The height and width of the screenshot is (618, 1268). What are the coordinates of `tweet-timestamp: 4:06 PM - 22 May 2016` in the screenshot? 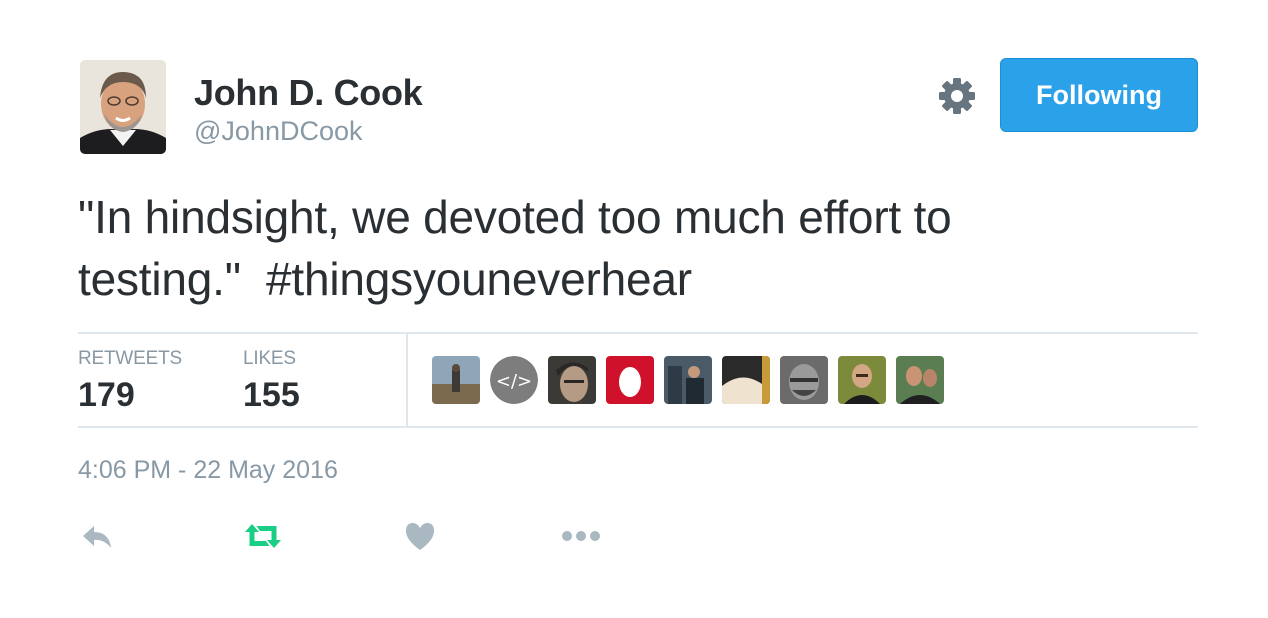 It's located at (208, 470).